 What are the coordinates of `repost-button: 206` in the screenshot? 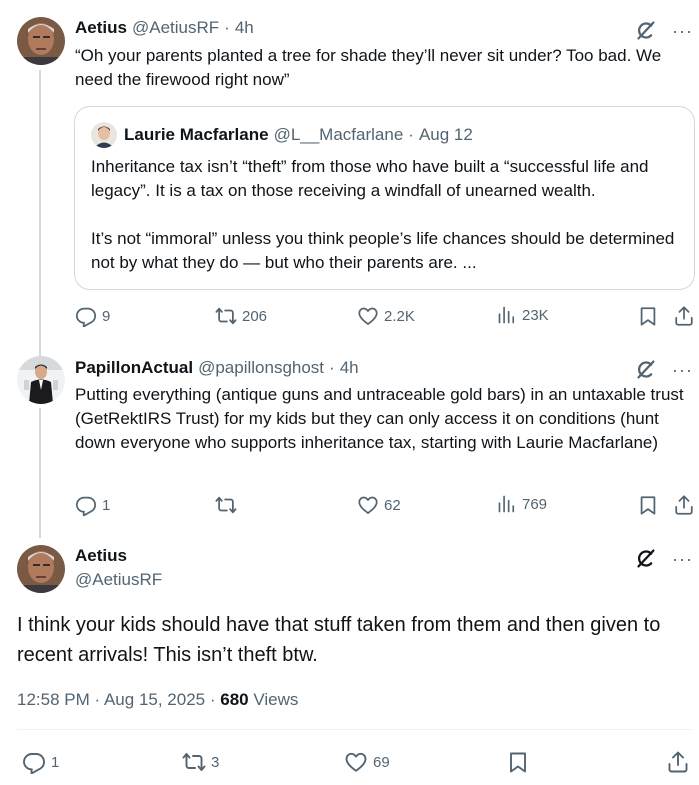 It's located at (241, 316).